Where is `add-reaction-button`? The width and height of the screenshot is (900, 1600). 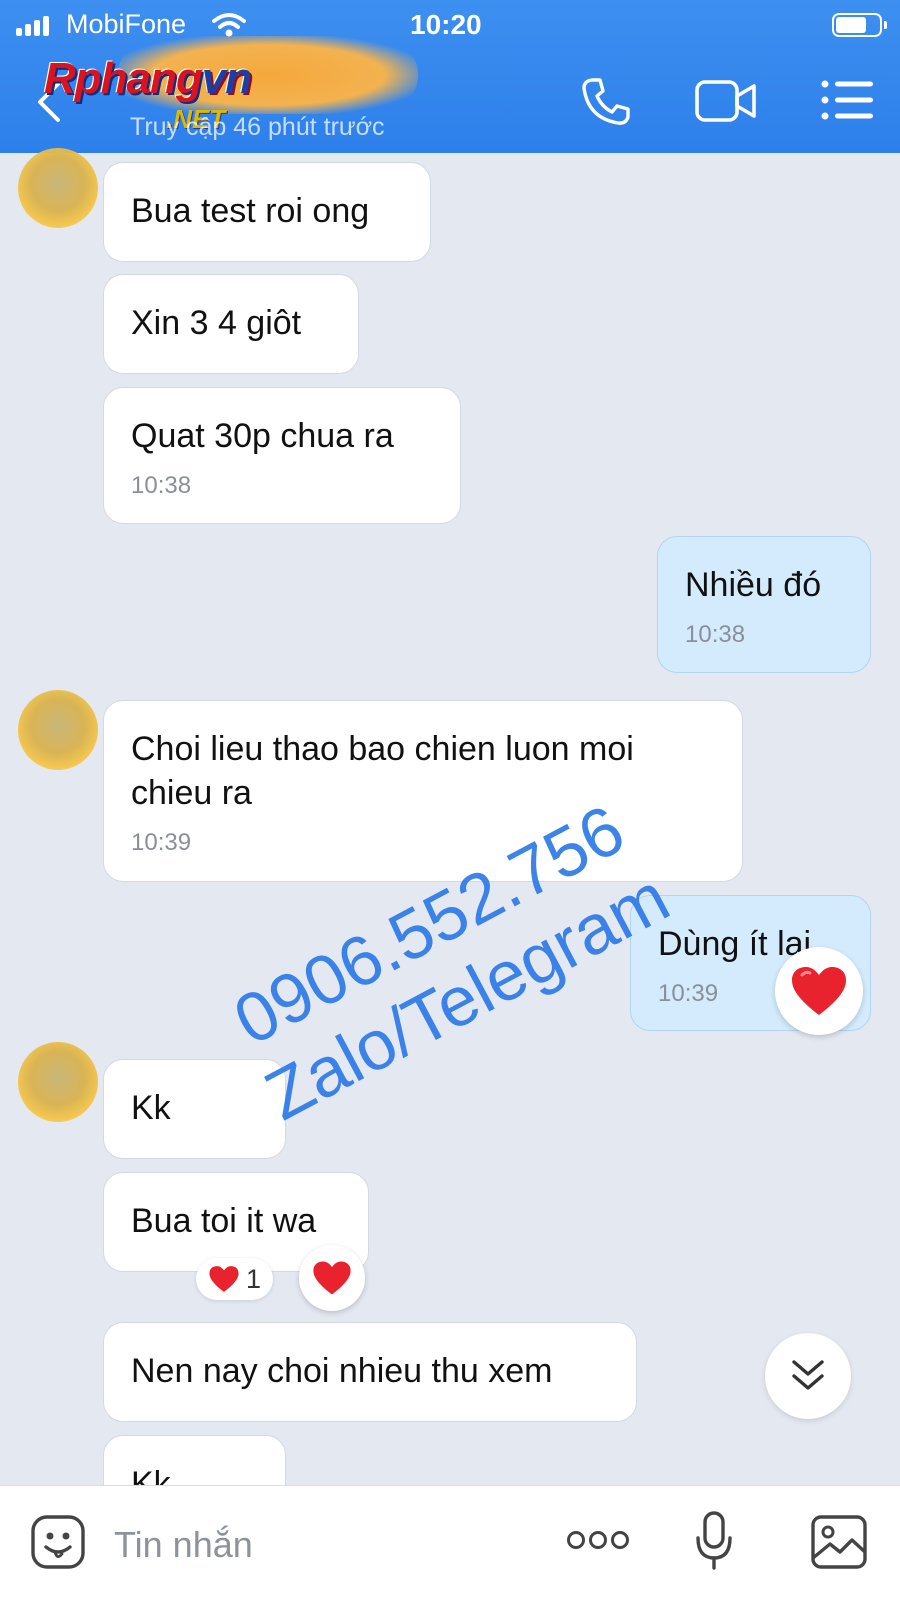 add-reaction-button is located at coordinates (332, 1278).